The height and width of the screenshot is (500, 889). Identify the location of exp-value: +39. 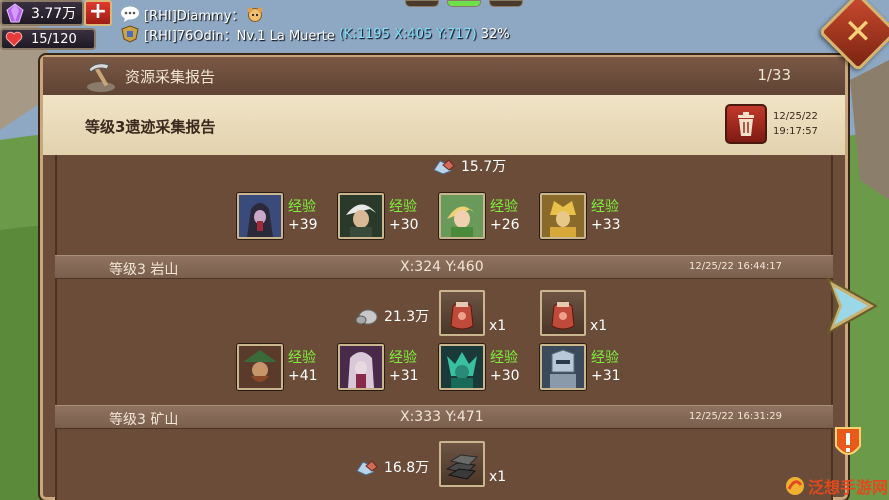
(303, 225).